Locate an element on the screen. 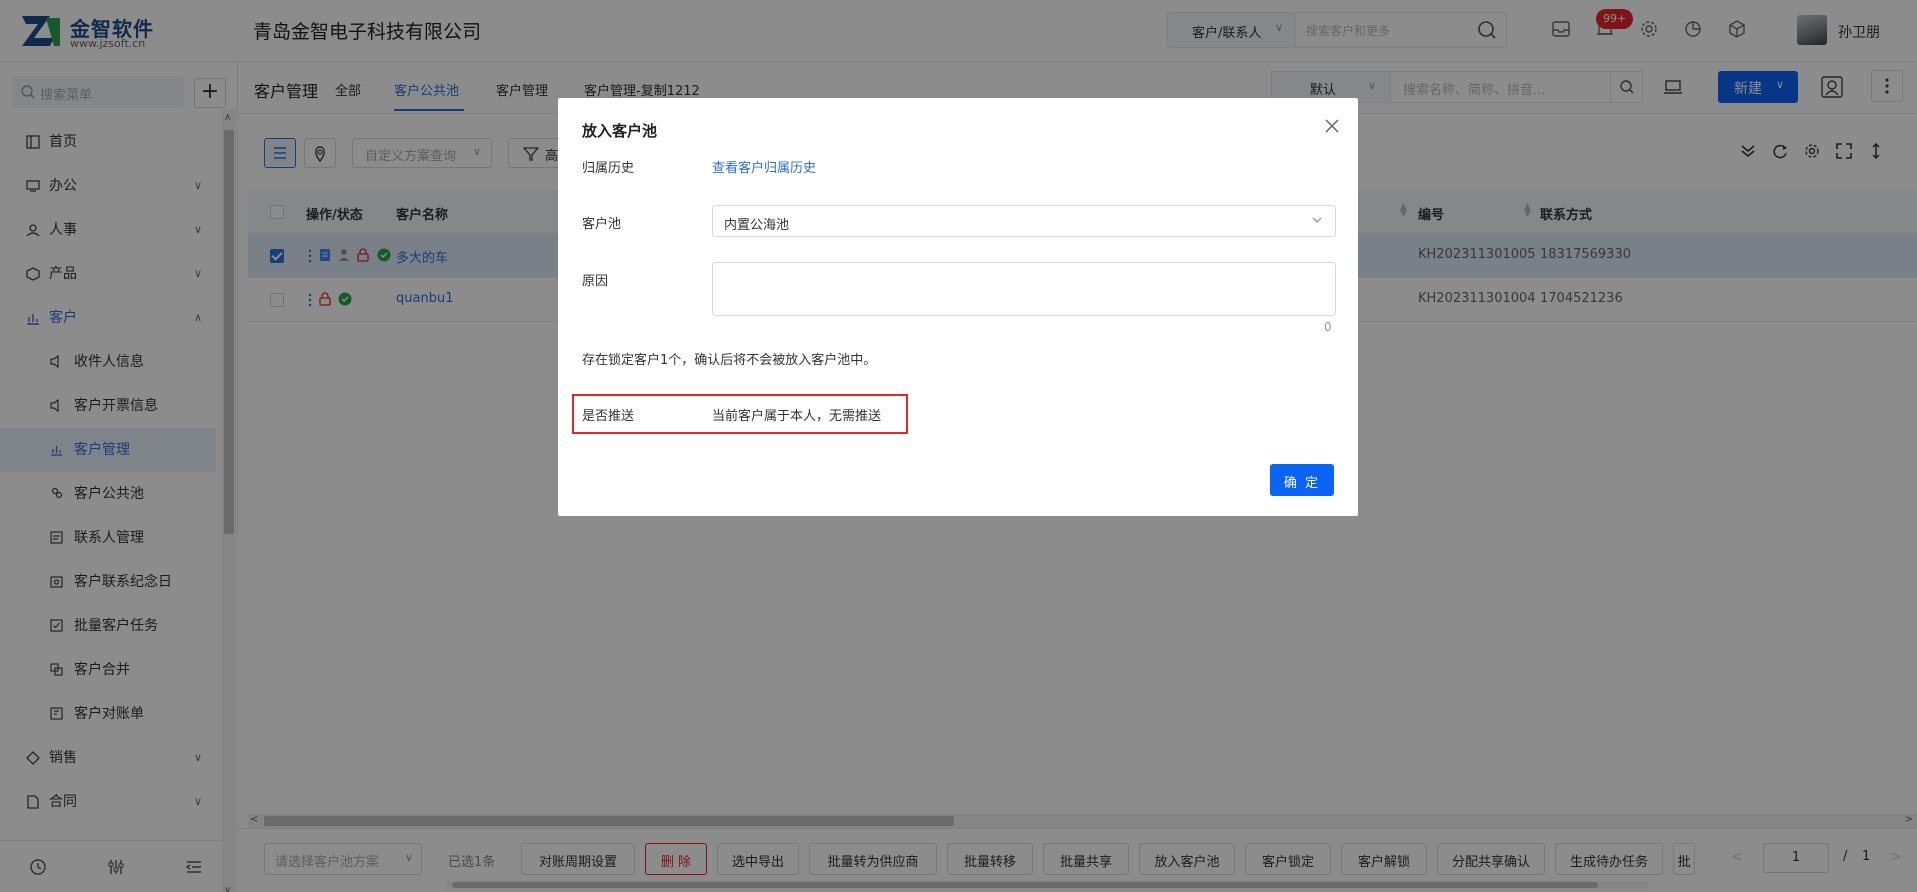  confirm-button: 确 定 is located at coordinates (1302, 480).